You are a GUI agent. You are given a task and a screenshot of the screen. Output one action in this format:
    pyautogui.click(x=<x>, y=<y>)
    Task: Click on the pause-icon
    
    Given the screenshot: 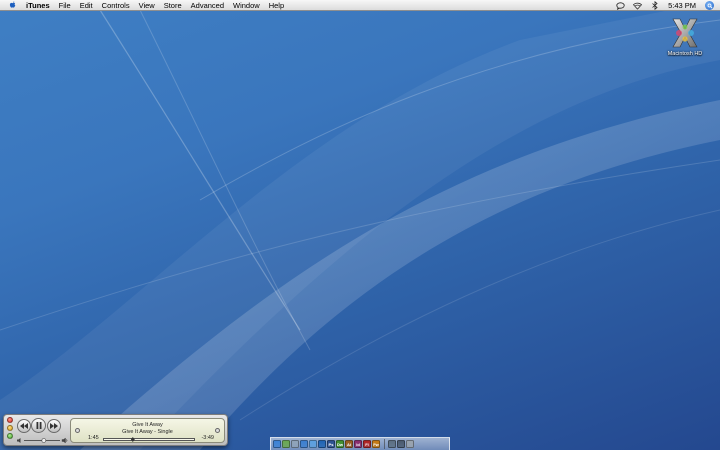 What is the action you would take?
    pyautogui.click(x=38, y=425)
    